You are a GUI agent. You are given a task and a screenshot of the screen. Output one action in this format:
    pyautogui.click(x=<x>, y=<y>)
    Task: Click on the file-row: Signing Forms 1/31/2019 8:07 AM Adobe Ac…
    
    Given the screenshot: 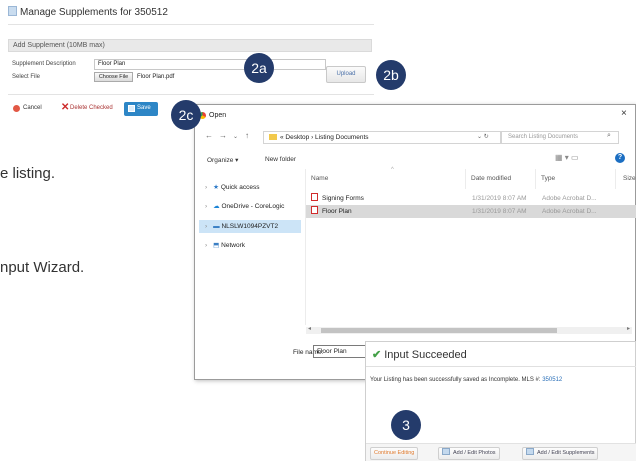 What is the action you would take?
    pyautogui.click(x=471, y=198)
    